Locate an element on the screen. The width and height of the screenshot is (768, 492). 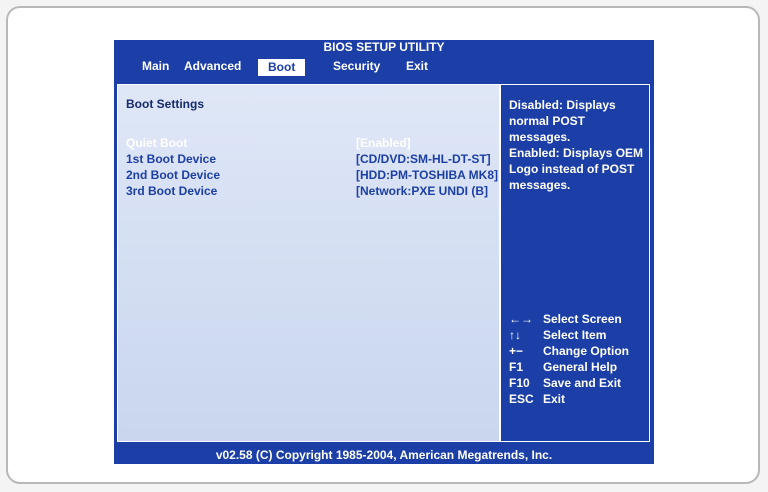
setting-label: Quiet Boot is located at coordinates (157, 143).